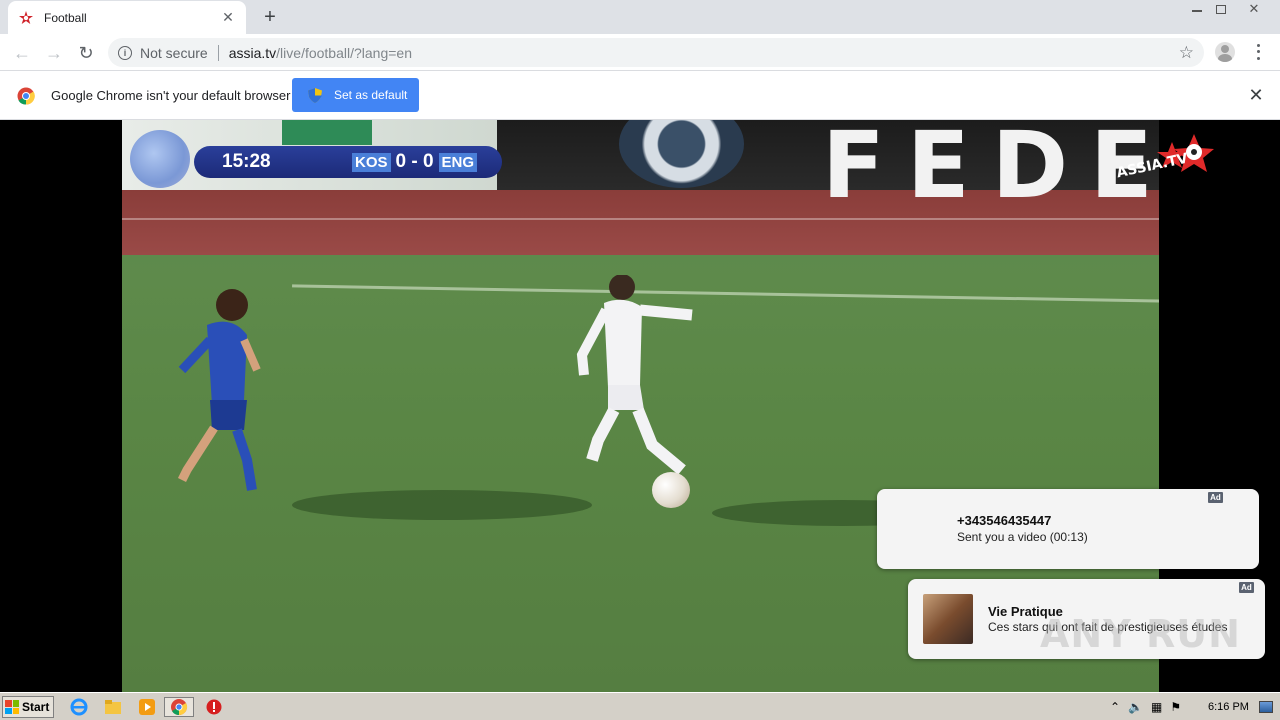 This screenshot has width=1280, height=720. I want to click on match-clock: 15:28, so click(246, 161).